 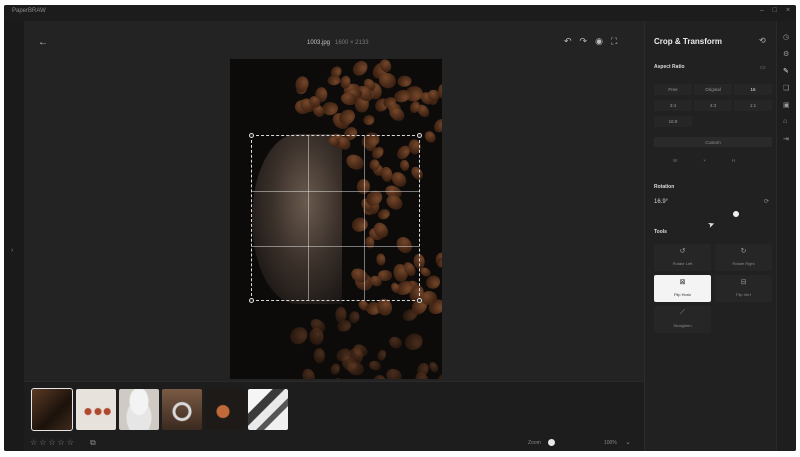 What do you see at coordinates (352, 43) in the screenshot?
I see `file-dimensions: 1600 × 2133` at bounding box center [352, 43].